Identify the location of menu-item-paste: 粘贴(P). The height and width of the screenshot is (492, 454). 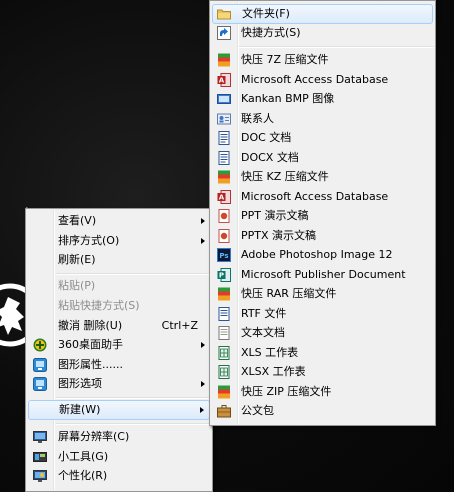
(119, 286).